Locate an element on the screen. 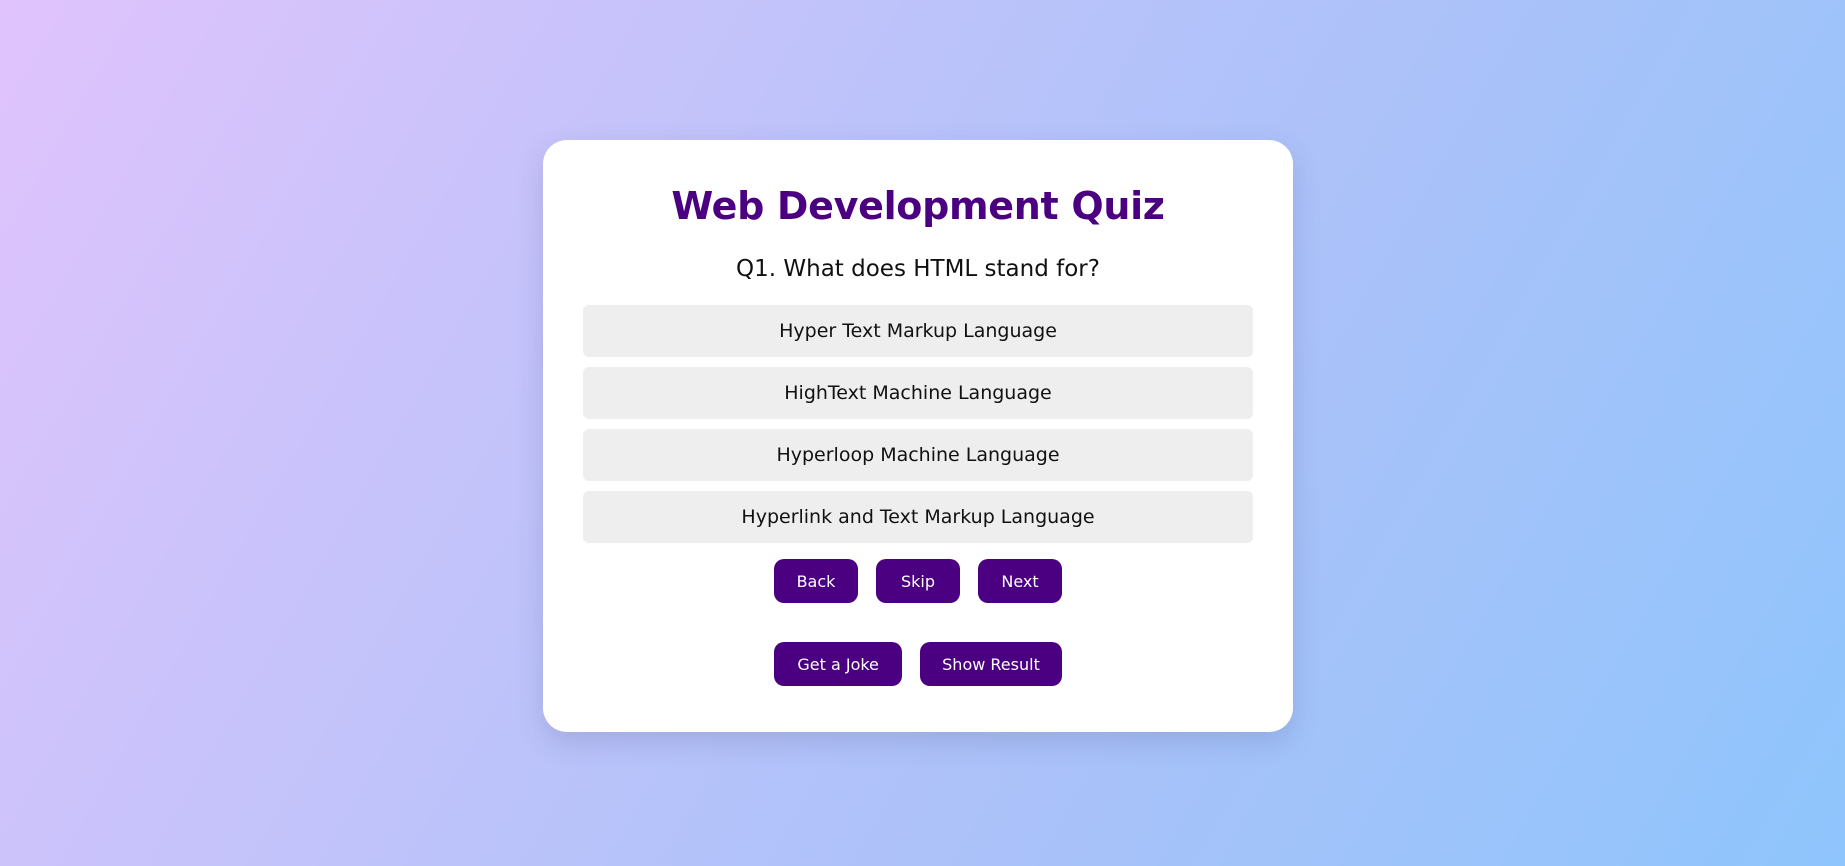  get-joke-button: Get a Joke is located at coordinates (838, 664).